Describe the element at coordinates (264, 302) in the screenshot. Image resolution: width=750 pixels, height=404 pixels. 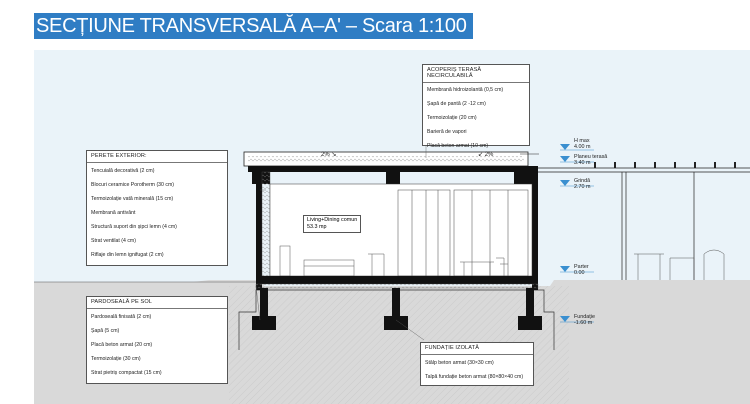
I see `column-left` at that location.